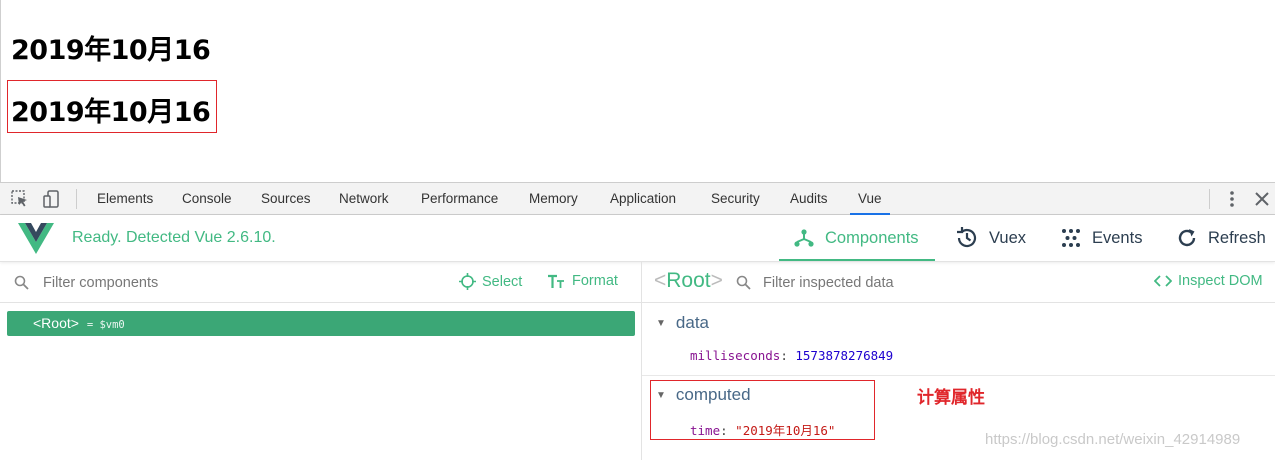 The image size is (1275, 460). What do you see at coordinates (1113, 439) in the screenshot?
I see `watermark: https://blog.csdn.net/weixin_42914989` at bounding box center [1113, 439].